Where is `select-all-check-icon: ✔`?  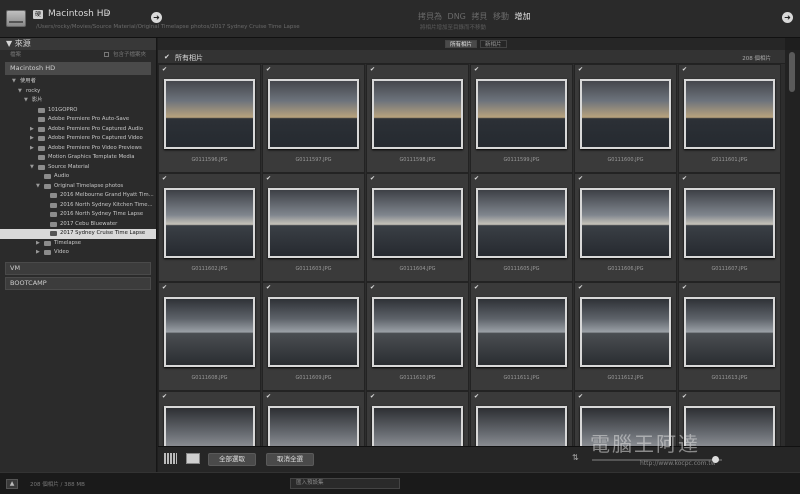 select-all-check-icon: ✔ is located at coordinates (167, 57).